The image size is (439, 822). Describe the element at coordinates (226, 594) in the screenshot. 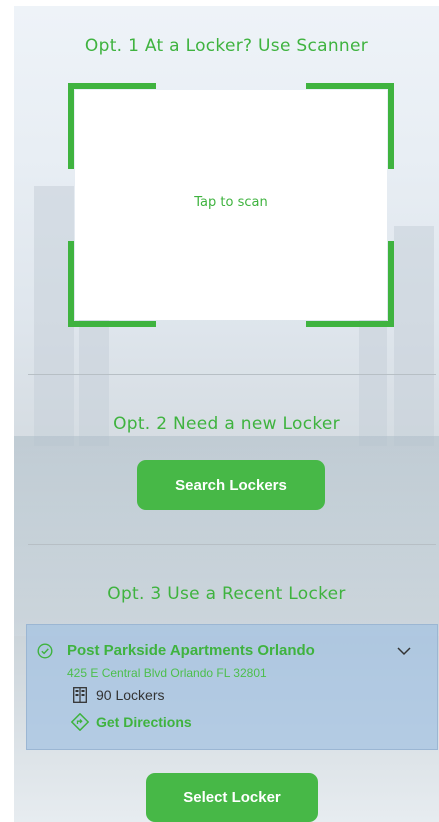

I see `option3-title: Opt. 3 Use a Recent Locker` at that location.